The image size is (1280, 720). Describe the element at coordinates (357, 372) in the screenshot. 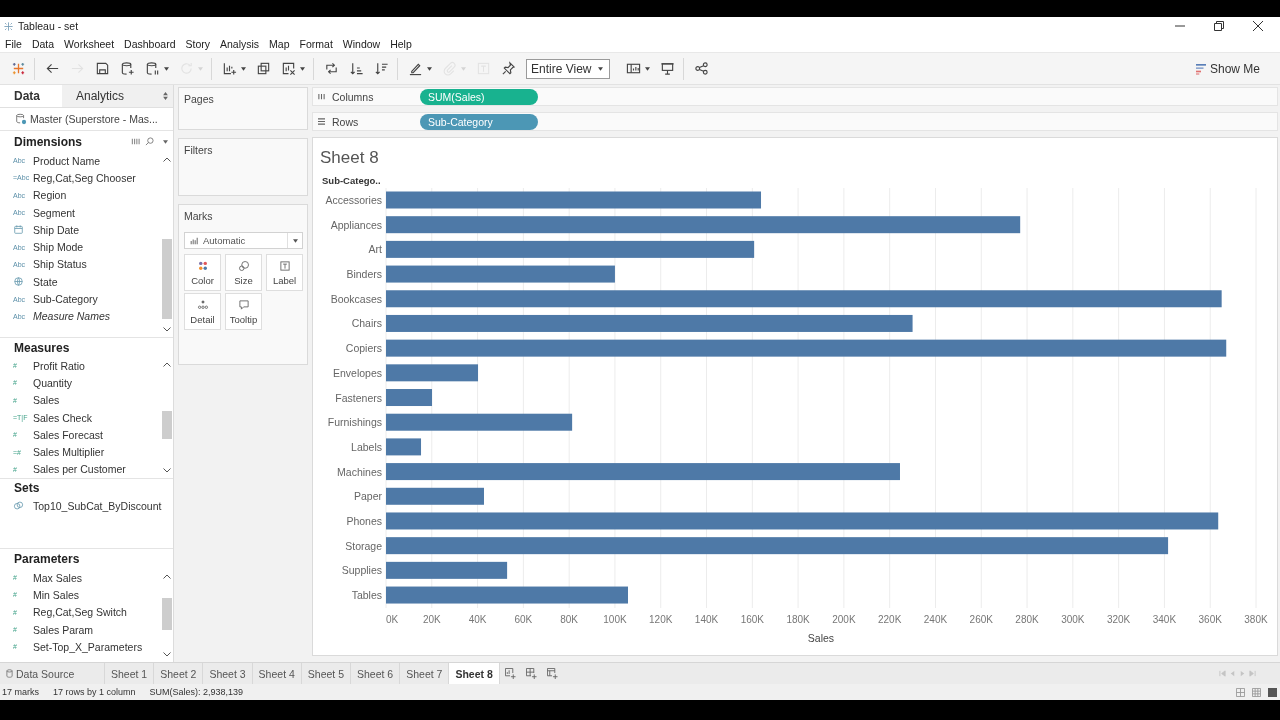

I see `category-label: Envelopes` at that location.